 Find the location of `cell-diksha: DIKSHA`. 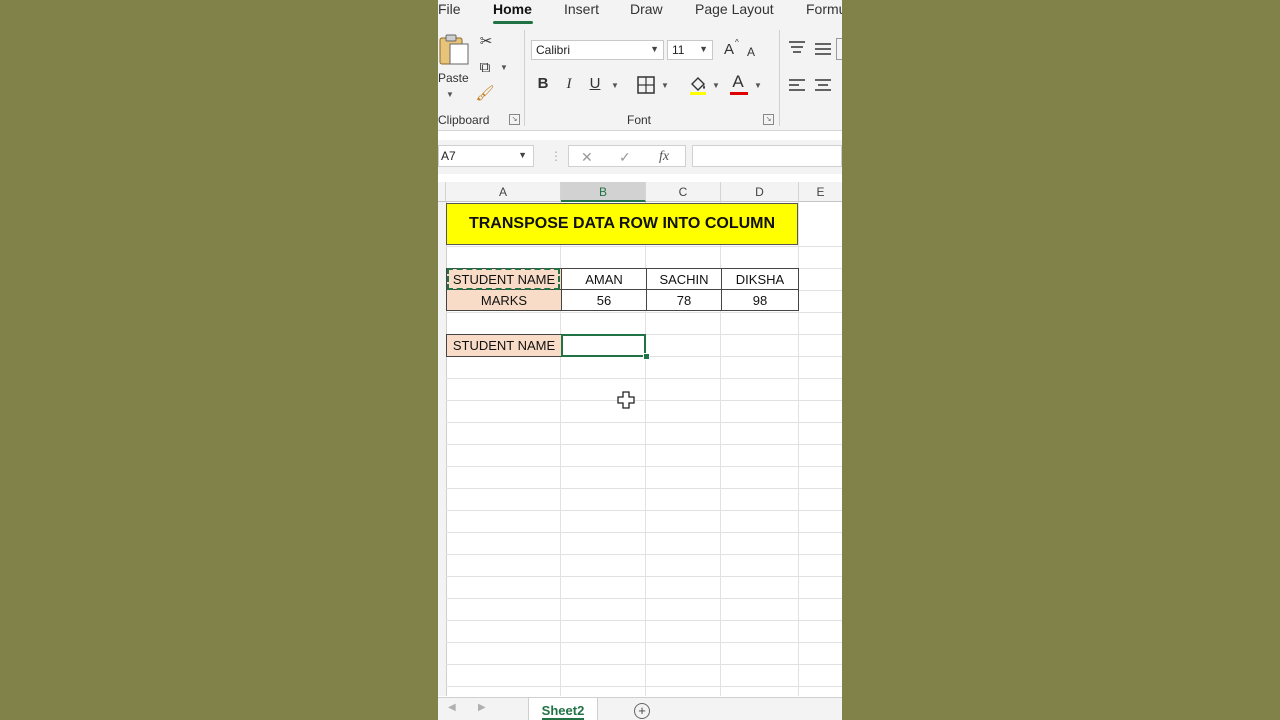

cell-diksha: DIKSHA is located at coordinates (760, 279).